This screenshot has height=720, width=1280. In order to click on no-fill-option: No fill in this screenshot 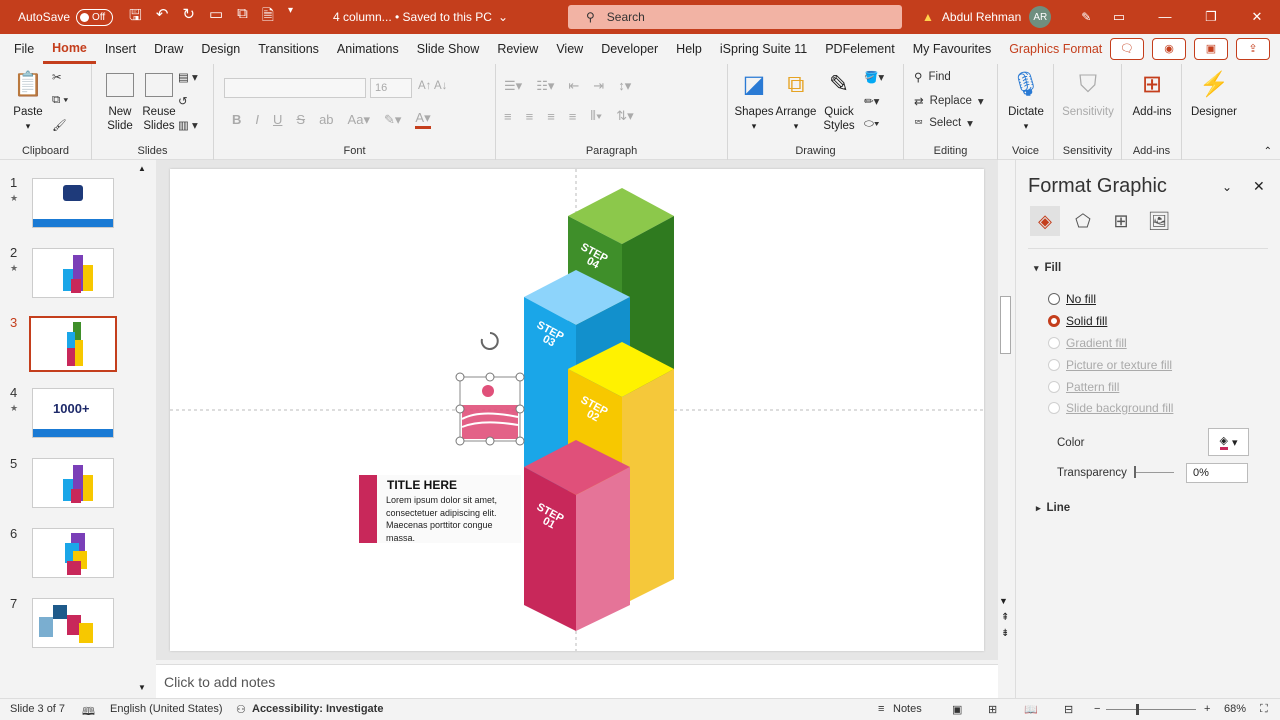, I will do `click(1072, 299)`.